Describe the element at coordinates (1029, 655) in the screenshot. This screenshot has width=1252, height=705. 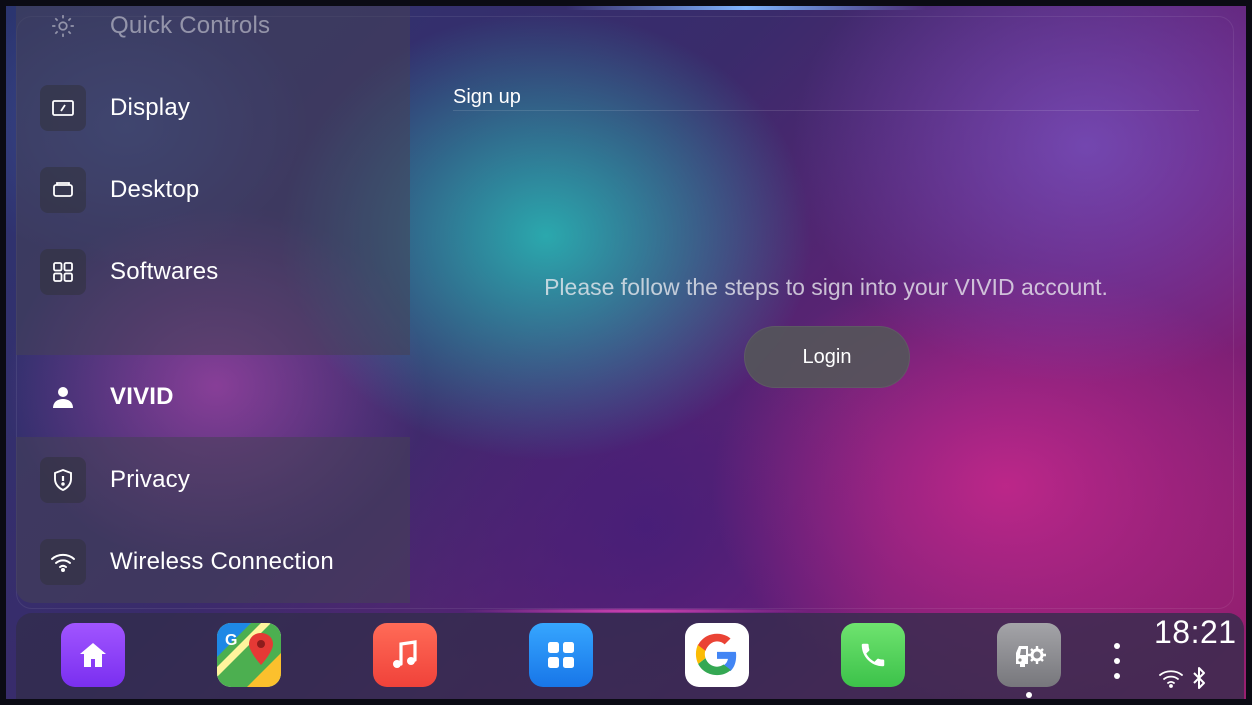
I see `car-settings-app-icon` at that location.